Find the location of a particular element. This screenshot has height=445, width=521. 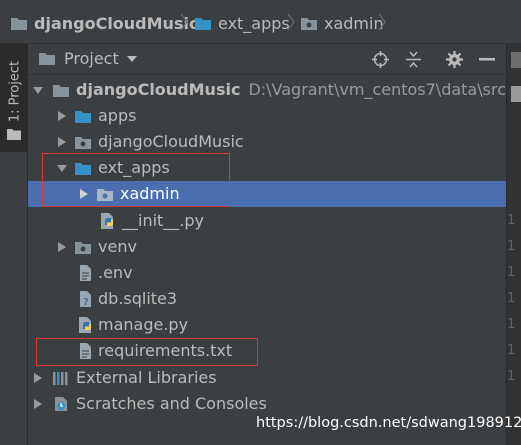

project-toolwindow-header: Project is located at coordinates (267, 59).